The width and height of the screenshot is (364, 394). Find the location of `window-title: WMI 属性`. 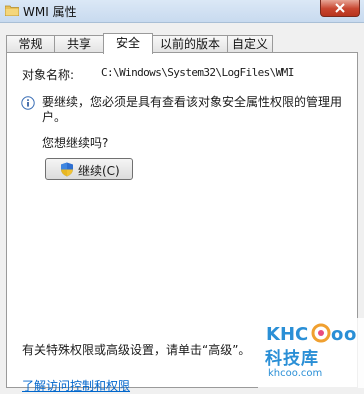

window-title: WMI 属性 is located at coordinates (50, 12).